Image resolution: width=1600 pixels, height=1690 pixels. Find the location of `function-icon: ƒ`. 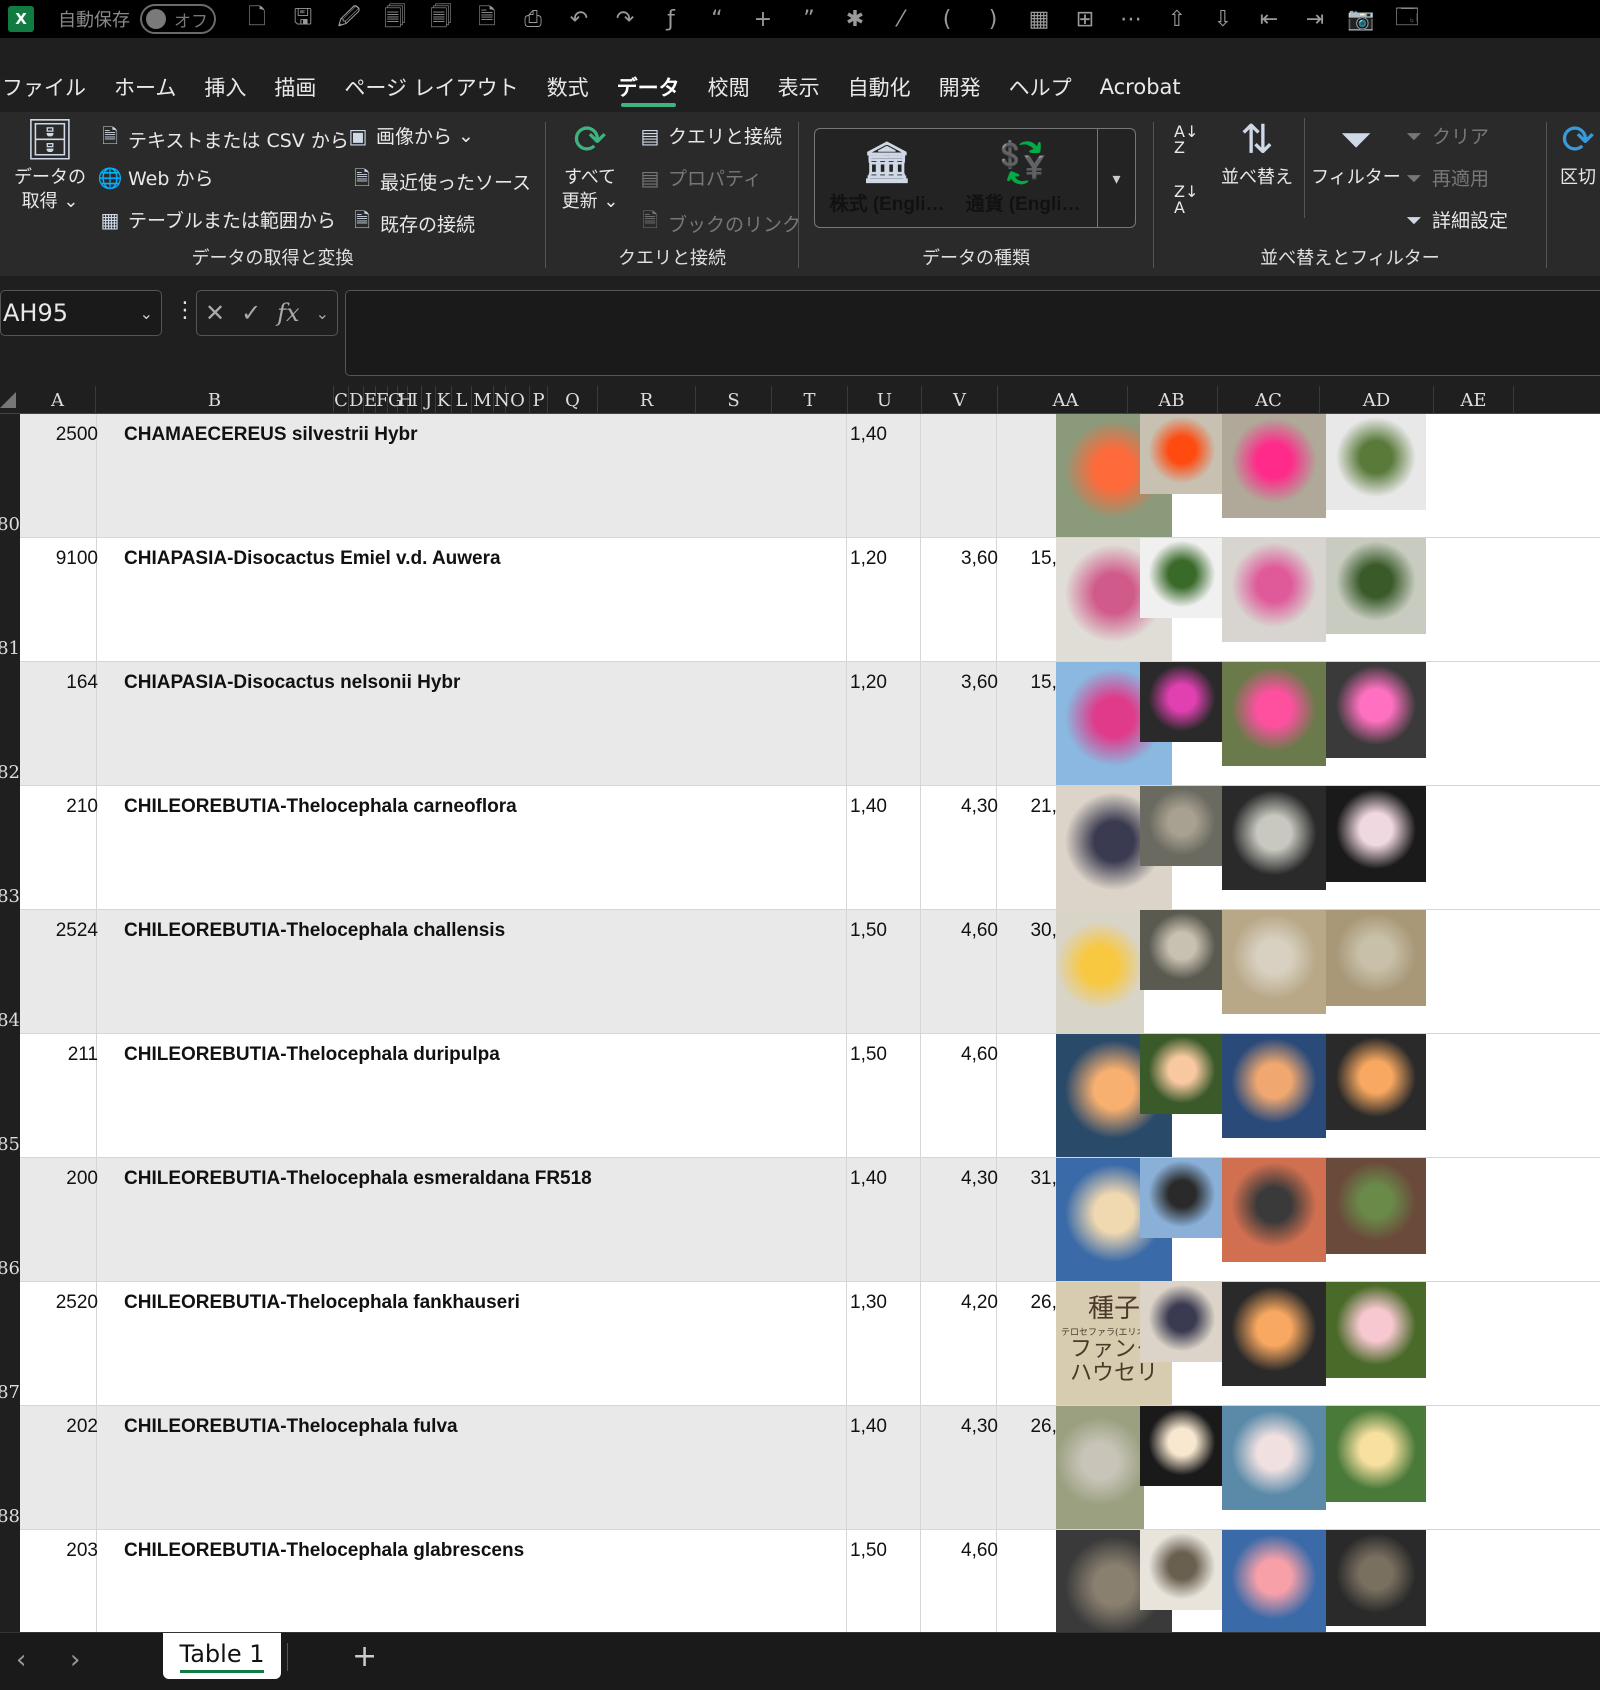

function-icon: ƒ is located at coordinates (671, 19).